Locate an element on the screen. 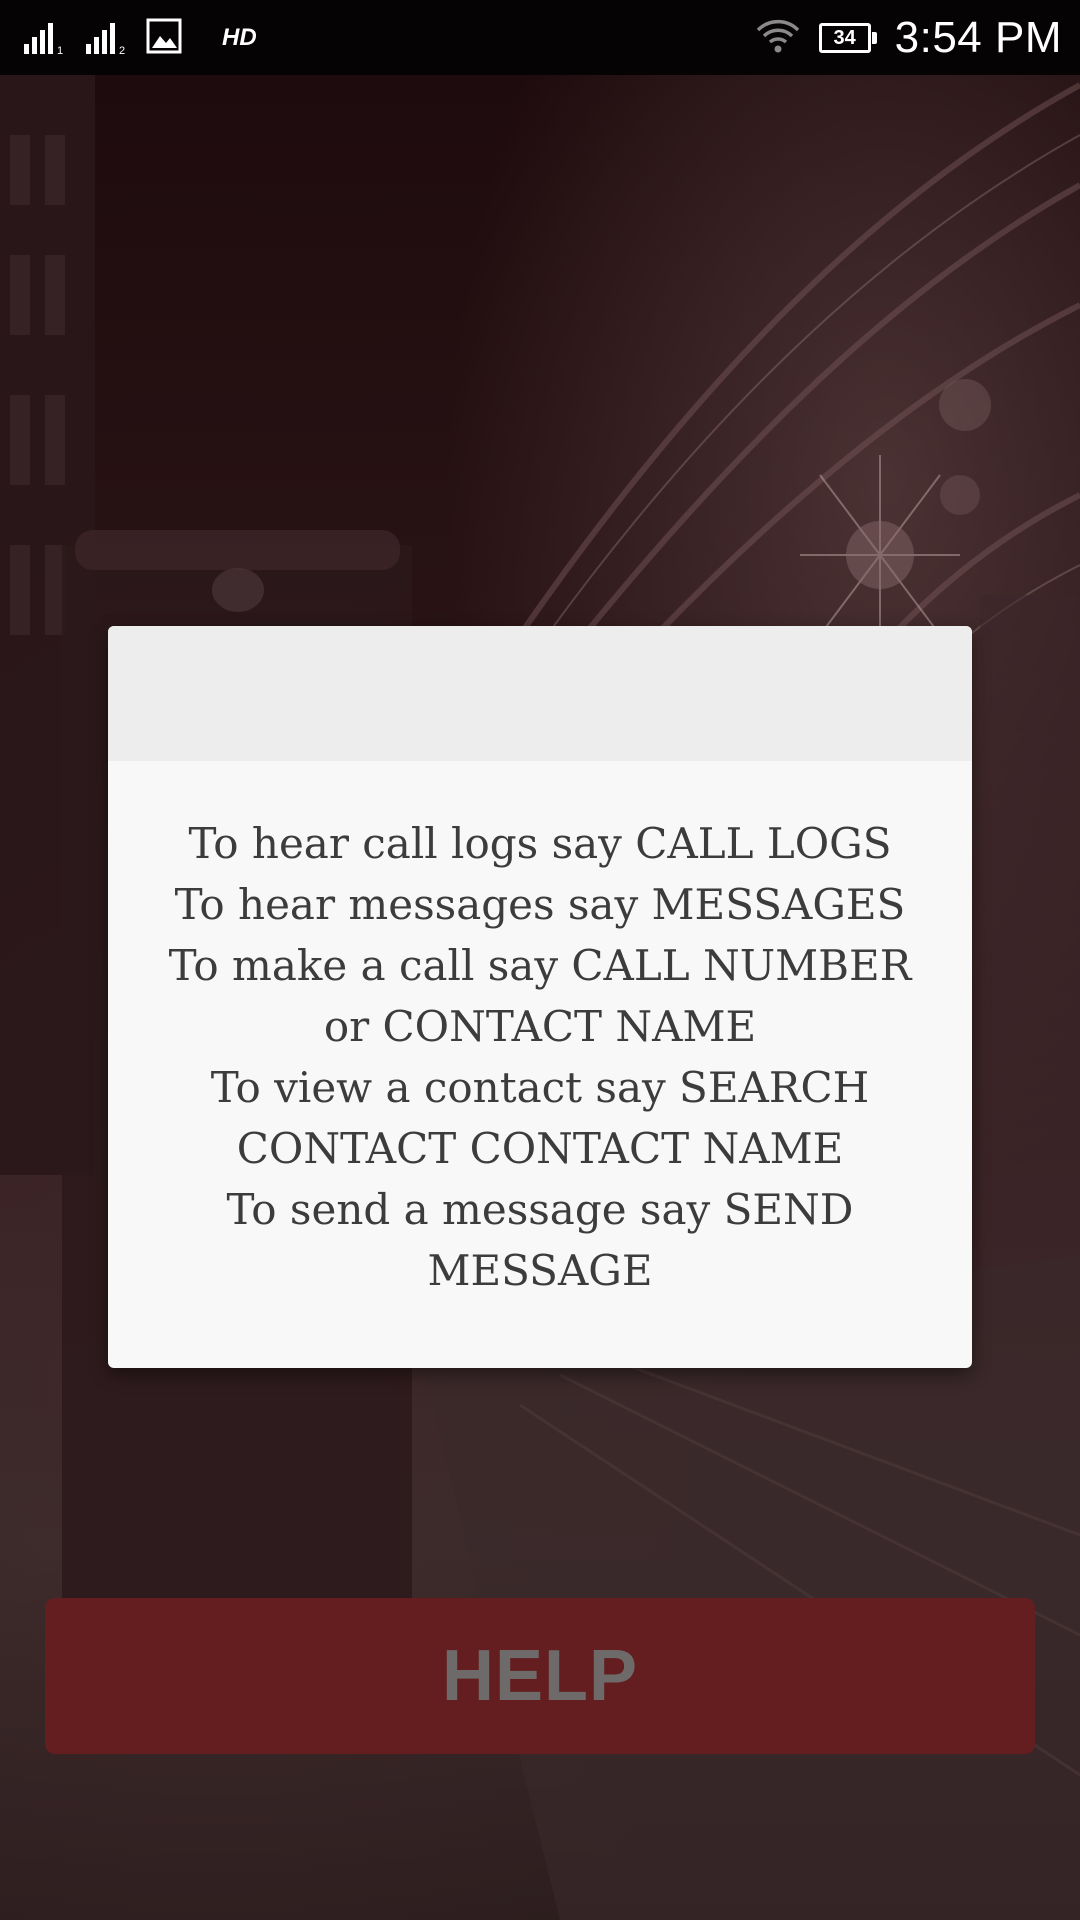 This screenshot has height=1920, width=1080. help-line-make-call-cont: or CONTACT NAME is located at coordinates (540, 1026).